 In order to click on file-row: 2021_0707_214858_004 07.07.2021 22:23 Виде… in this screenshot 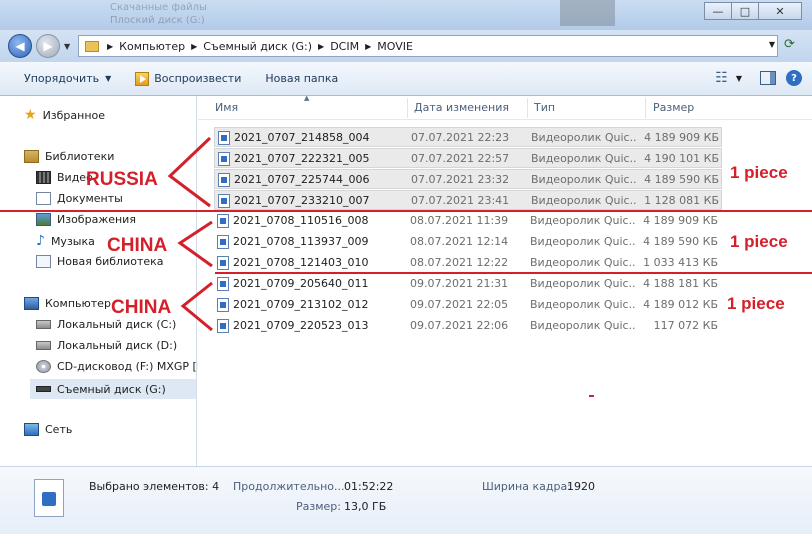, I will do `click(468, 137)`.